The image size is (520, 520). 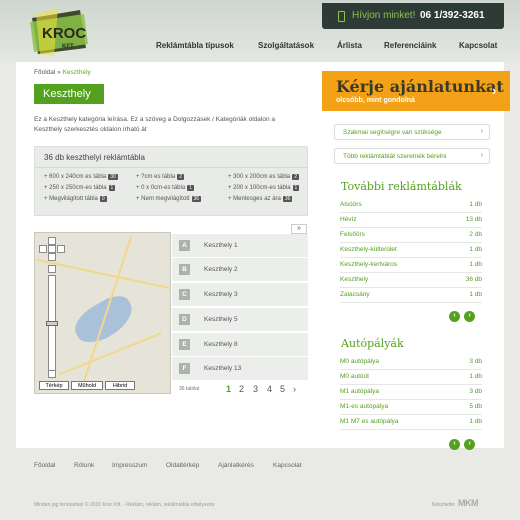 I want to click on count-item: + 600 x 240cm es tábla 30, so click(x=81, y=177).